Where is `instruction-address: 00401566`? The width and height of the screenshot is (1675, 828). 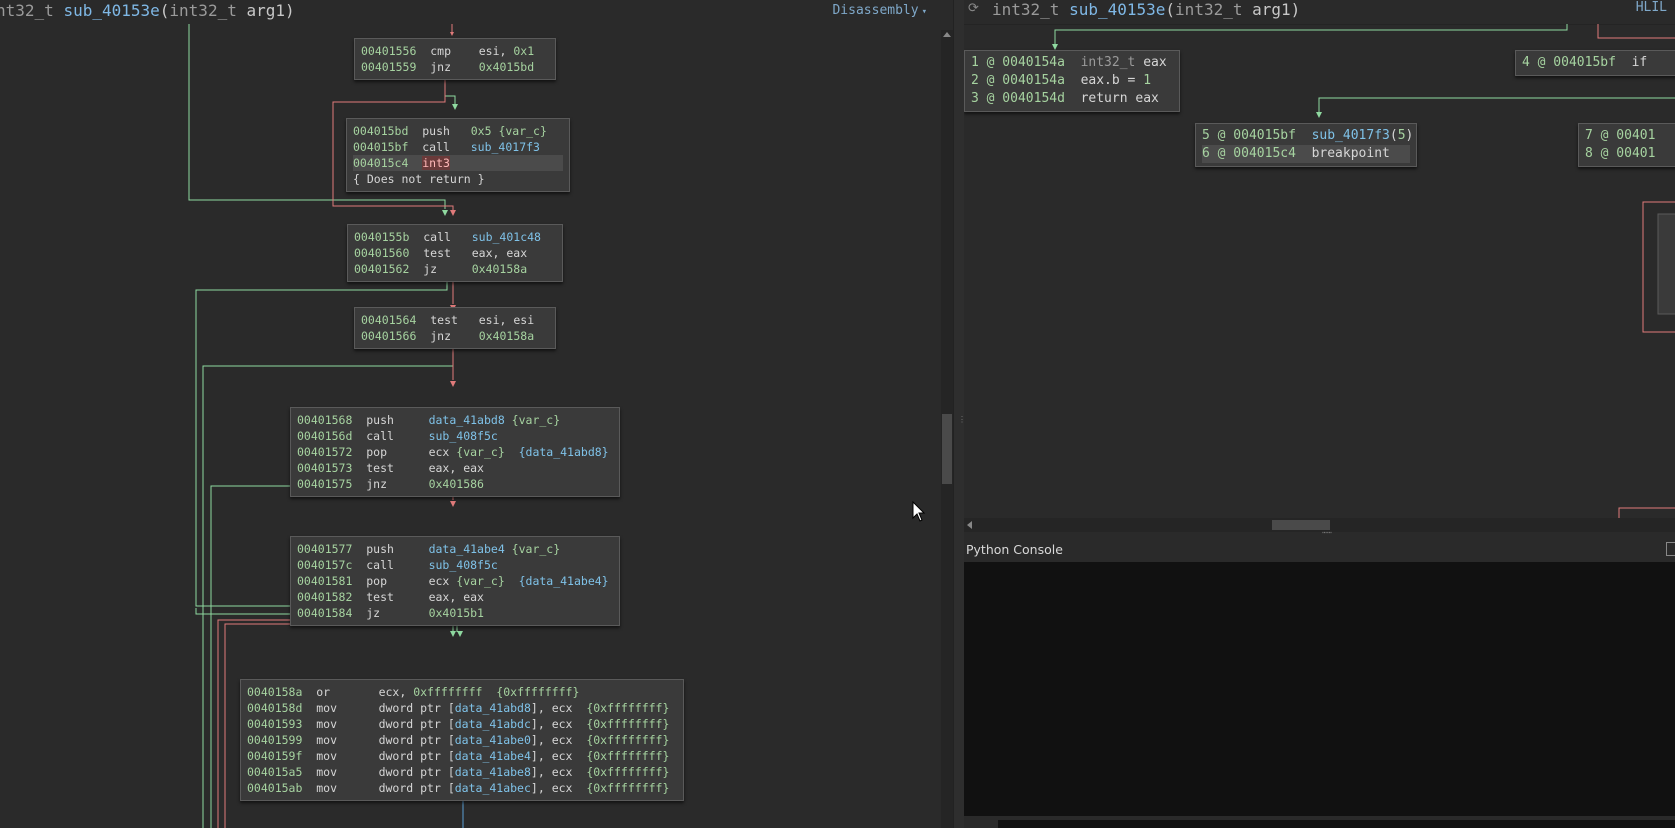
instruction-address: 00401566 is located at coordinates (388, 336).